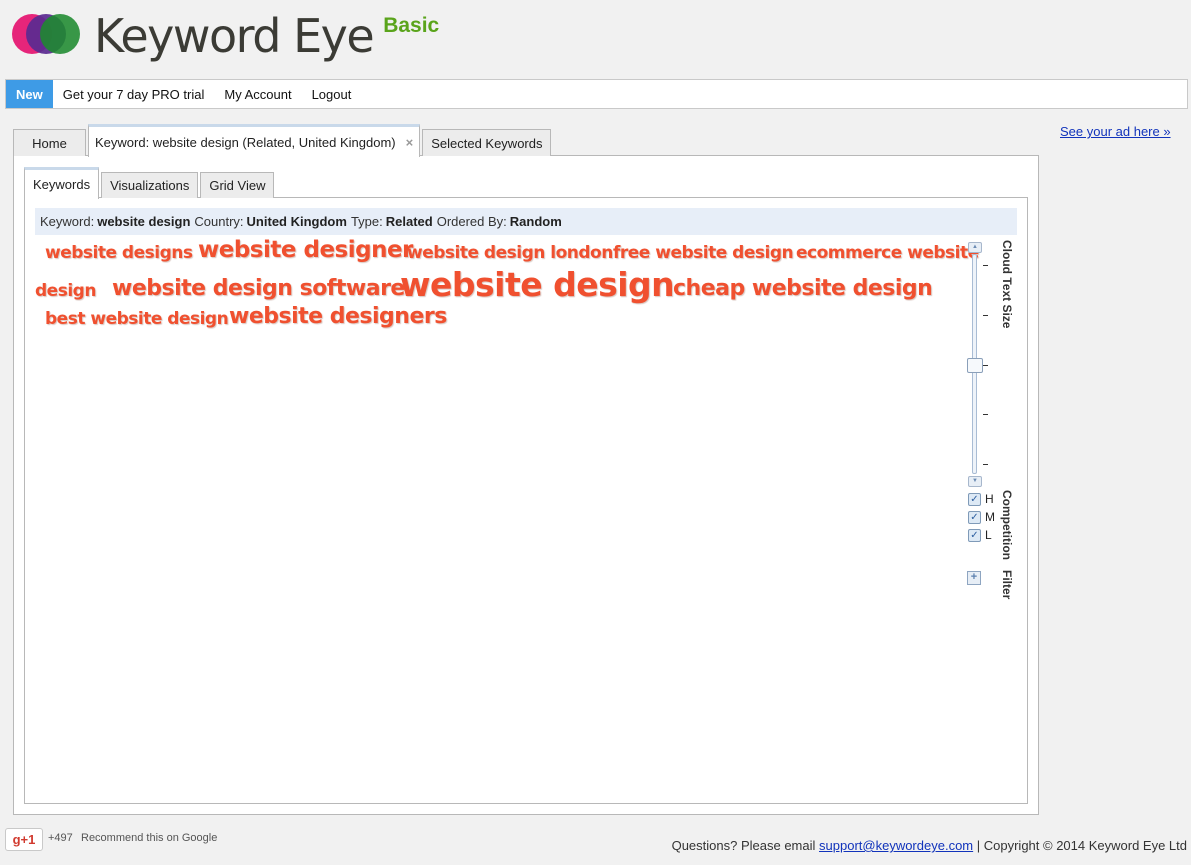 This screenshot has width=1191, height=865. Describe the element at coordinates (989, 499) in the screenshot. I see `filter-high-label: H` at that location.